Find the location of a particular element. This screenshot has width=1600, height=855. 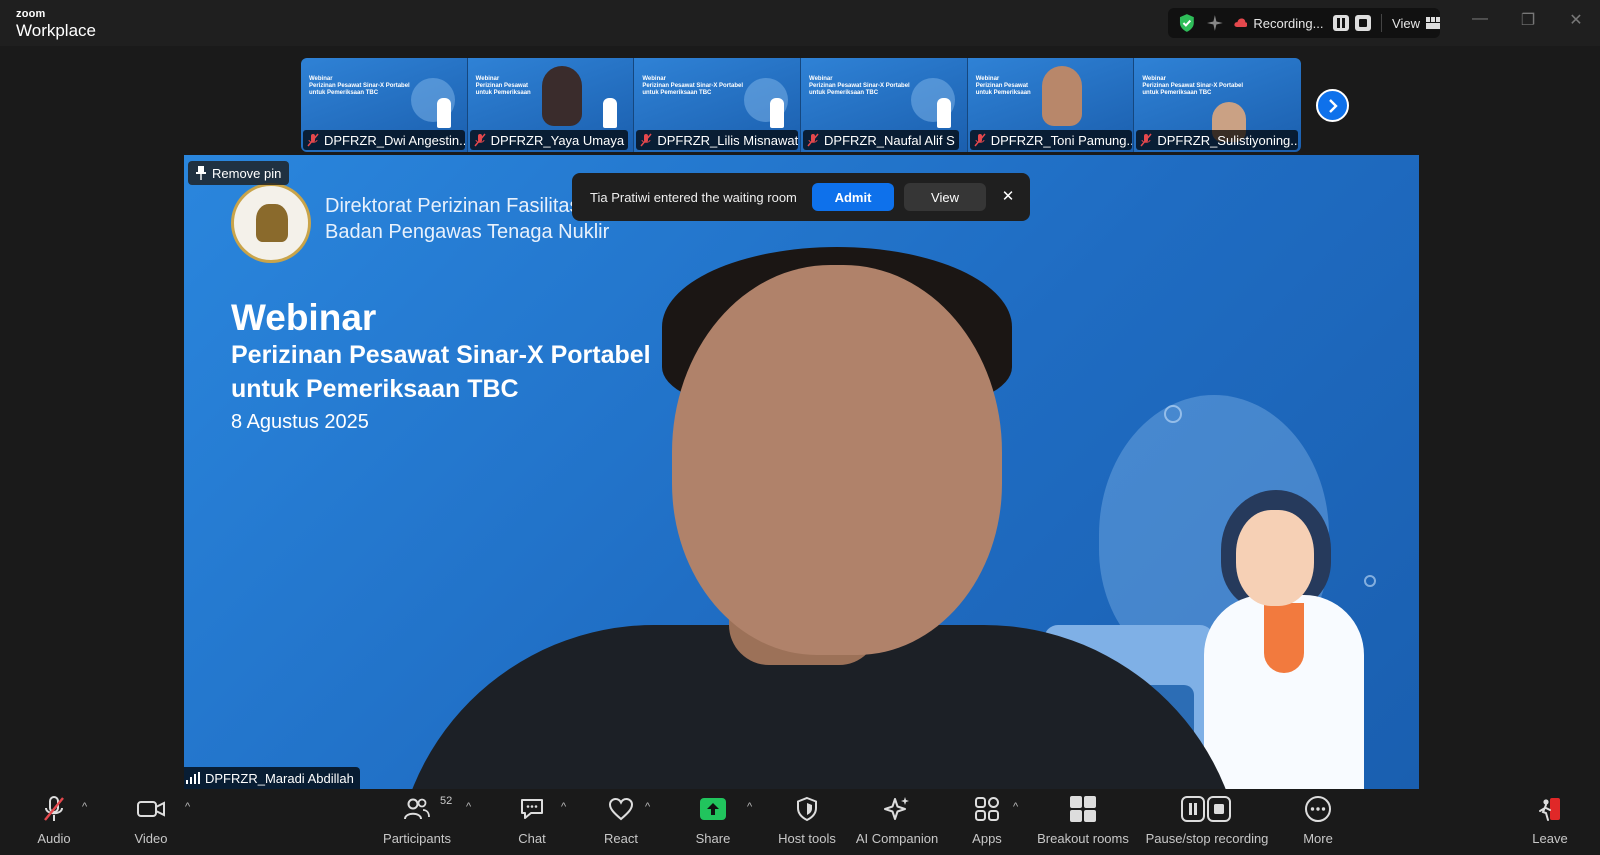

view-waiting-room-button: View is located at coordinates (945, 197).